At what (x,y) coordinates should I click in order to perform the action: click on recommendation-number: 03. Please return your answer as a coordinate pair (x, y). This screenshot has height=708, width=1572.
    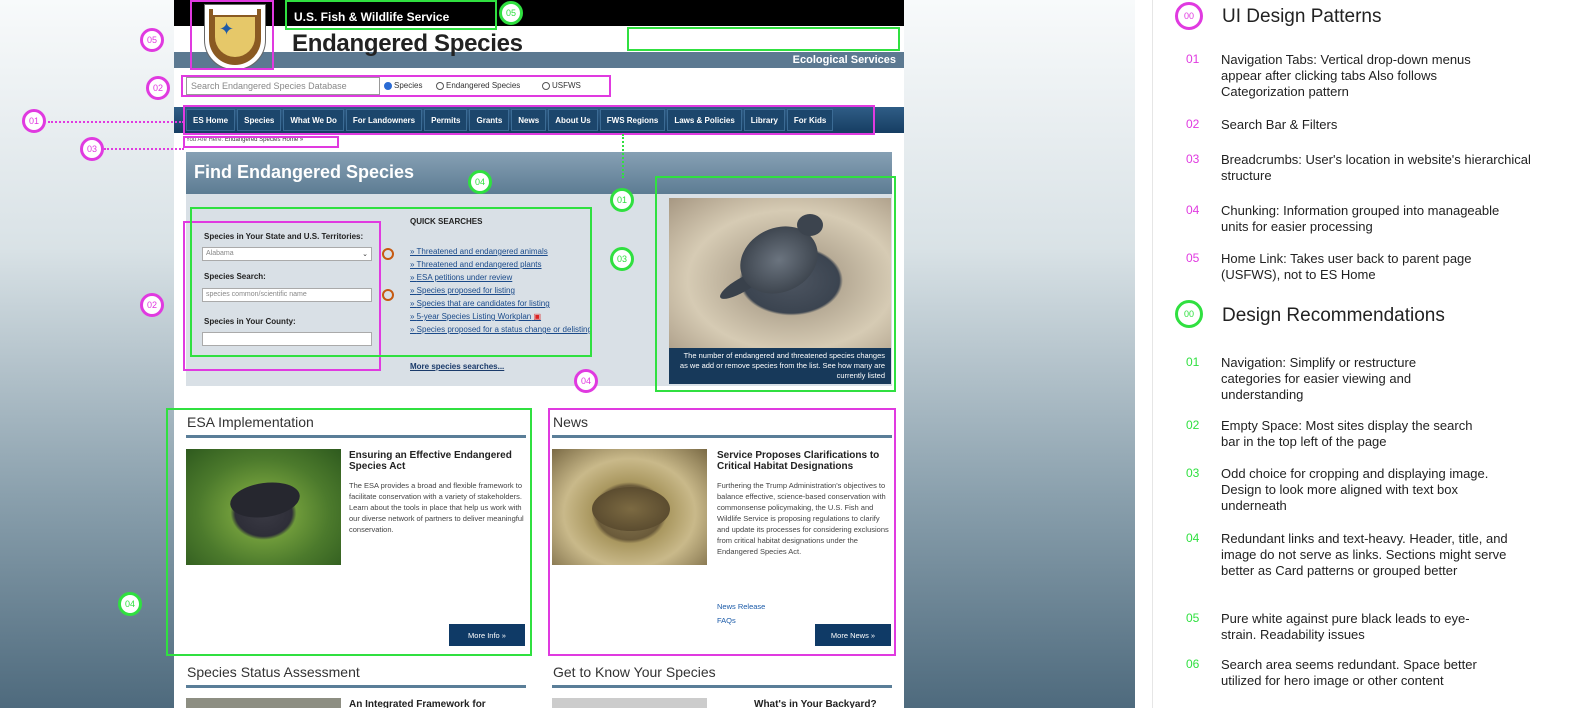
    Looking at the image, I should click on (1193, 473).